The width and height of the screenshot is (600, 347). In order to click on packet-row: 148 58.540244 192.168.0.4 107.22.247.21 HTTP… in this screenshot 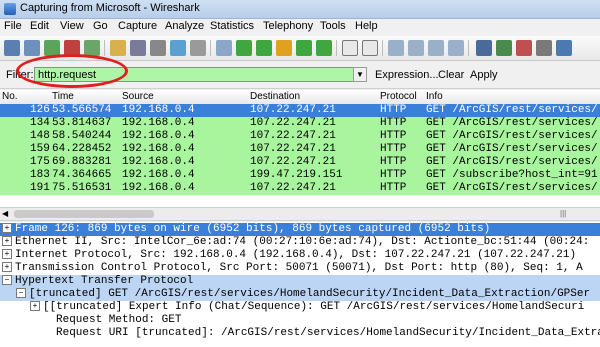, I will do `click(300, 136)`.